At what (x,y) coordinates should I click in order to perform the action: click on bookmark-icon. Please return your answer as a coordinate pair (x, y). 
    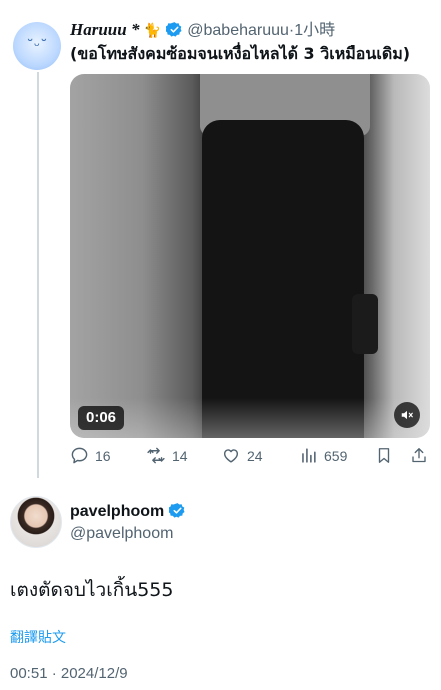
    Looking at the image, I should click on (384, 455).